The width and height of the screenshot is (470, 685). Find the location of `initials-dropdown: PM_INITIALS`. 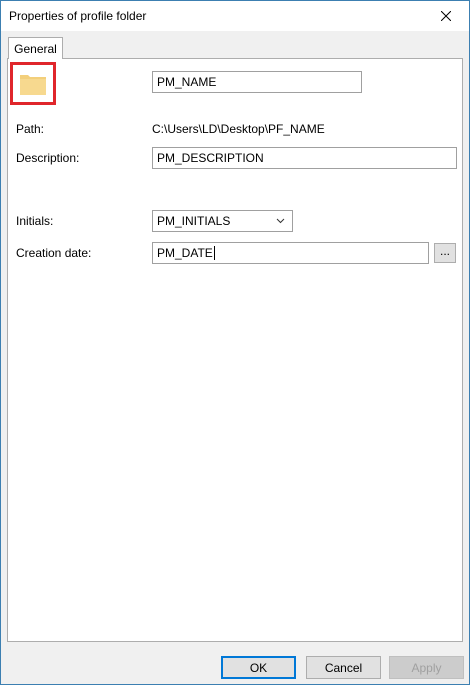

initials-dropdown: PM_INITIALS is located at coordinates (222, 221).